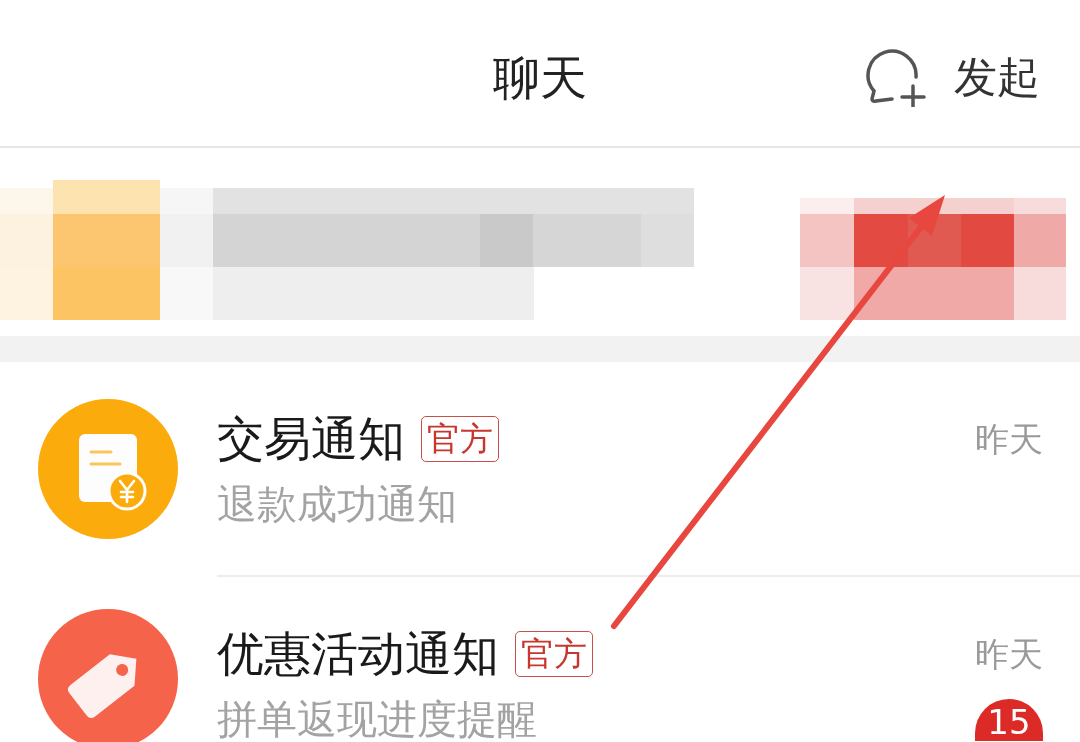 The height and width of the screenshot is (742, 1080). What do you see at coordinates (358, 653) in the screenshot?
I see `conversation-title: 优惠活动通知` at bounding box center [358, 653].